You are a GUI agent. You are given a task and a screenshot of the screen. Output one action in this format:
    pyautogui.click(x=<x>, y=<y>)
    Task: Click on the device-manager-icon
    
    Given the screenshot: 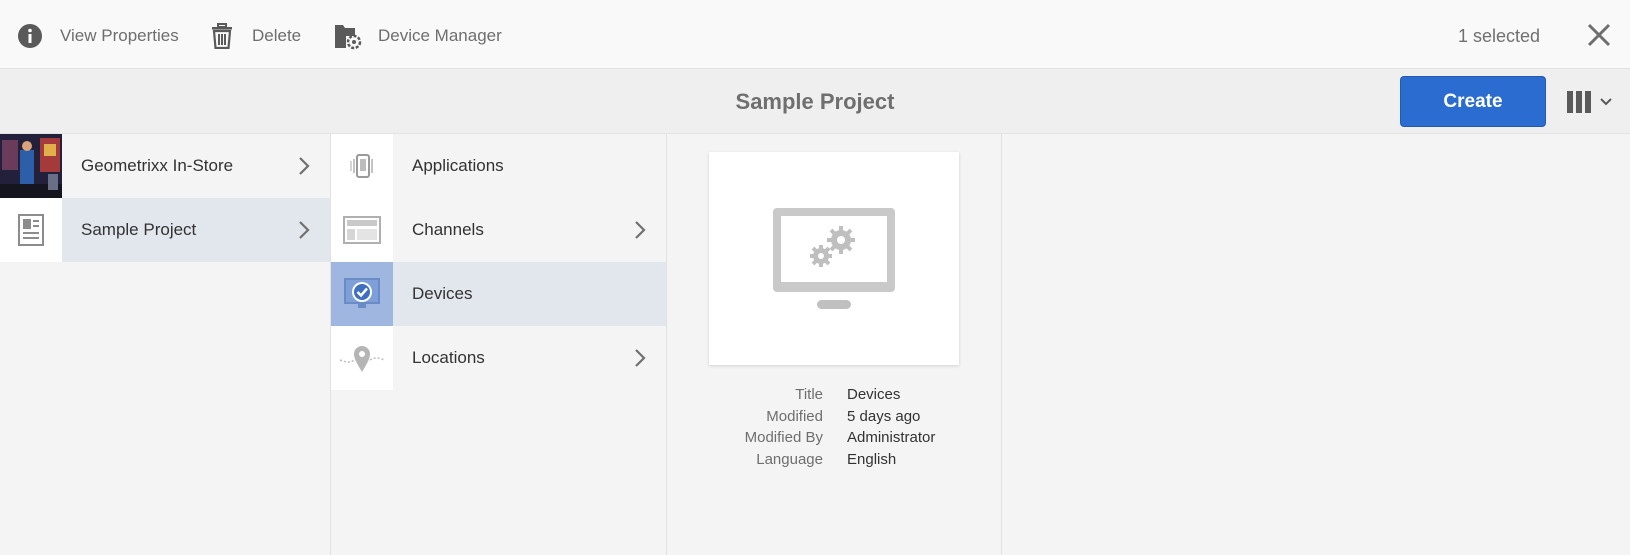 What is the action you would take?
    pyautogui.click(x=348, y=36)
    